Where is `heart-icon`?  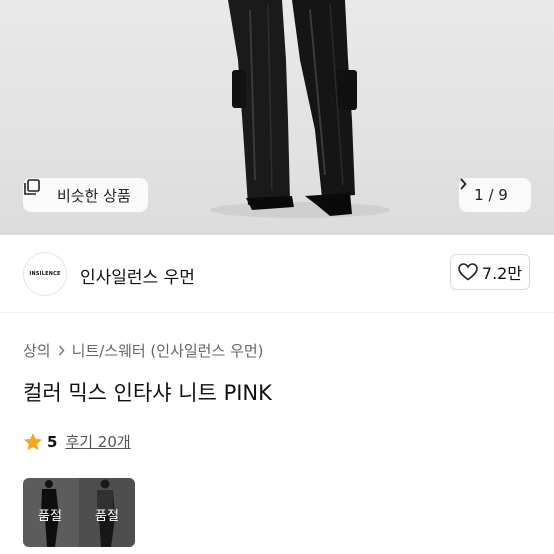 heart-icon is located at coordinates (468, 272).